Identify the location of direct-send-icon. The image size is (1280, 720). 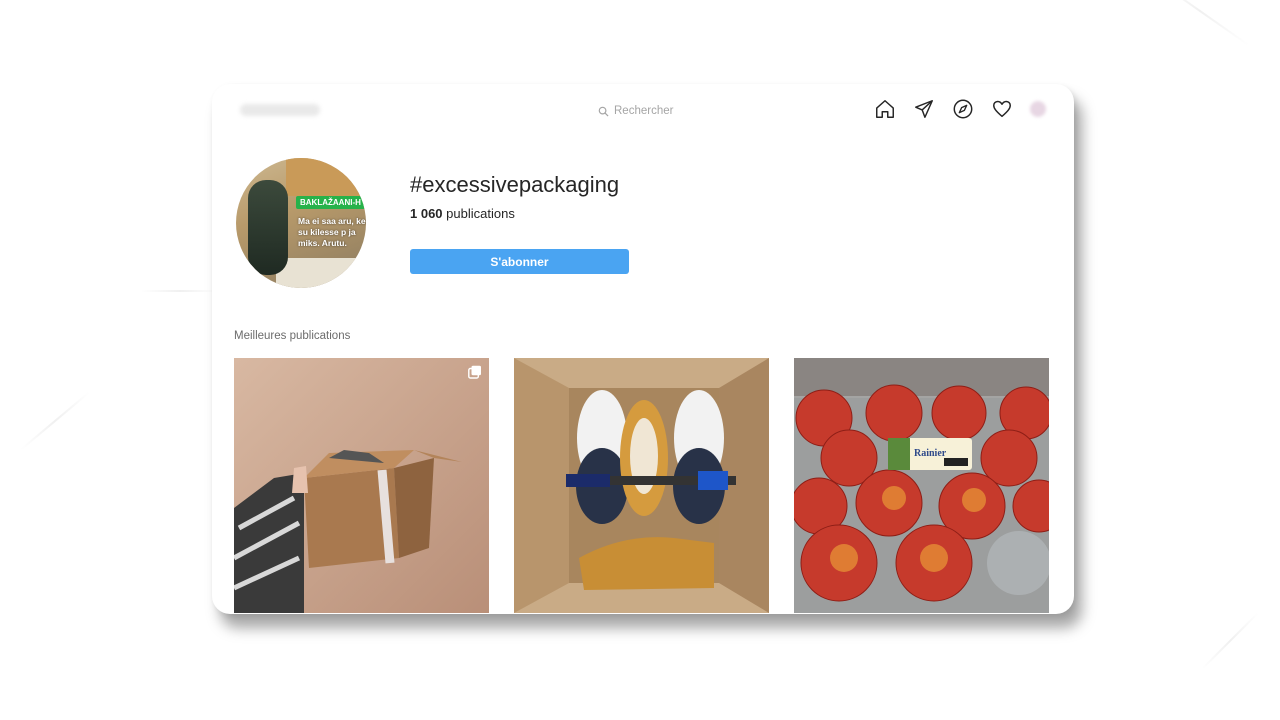
(924, 109).